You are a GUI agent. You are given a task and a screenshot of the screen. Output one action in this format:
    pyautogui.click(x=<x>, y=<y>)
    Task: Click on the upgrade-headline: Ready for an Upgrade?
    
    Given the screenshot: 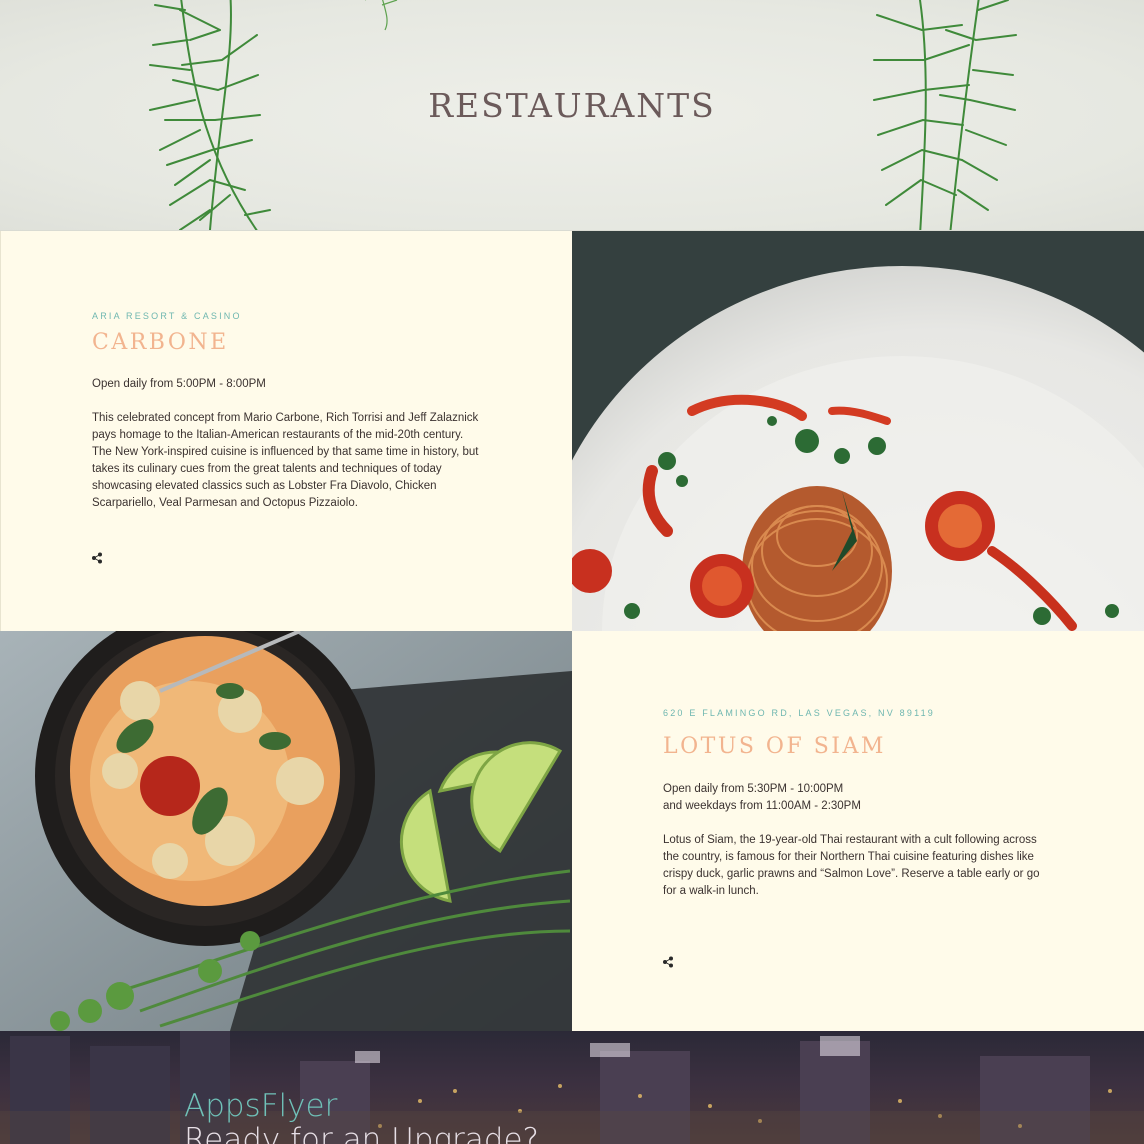 What is the action you would take?
    pyautogui.click(x=361, y=1133)
    